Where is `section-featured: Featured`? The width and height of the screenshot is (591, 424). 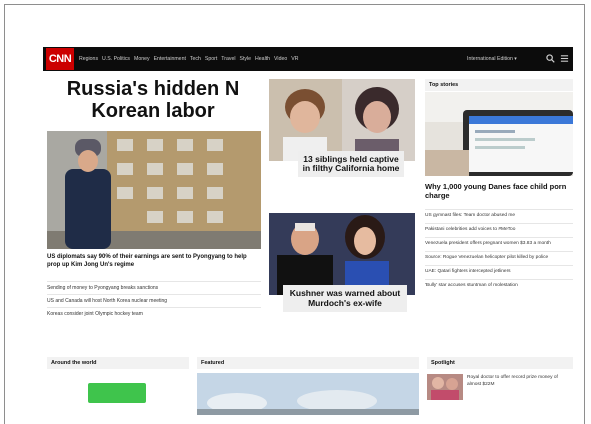
section-featured: Featured is located at coordinates (308, 363).